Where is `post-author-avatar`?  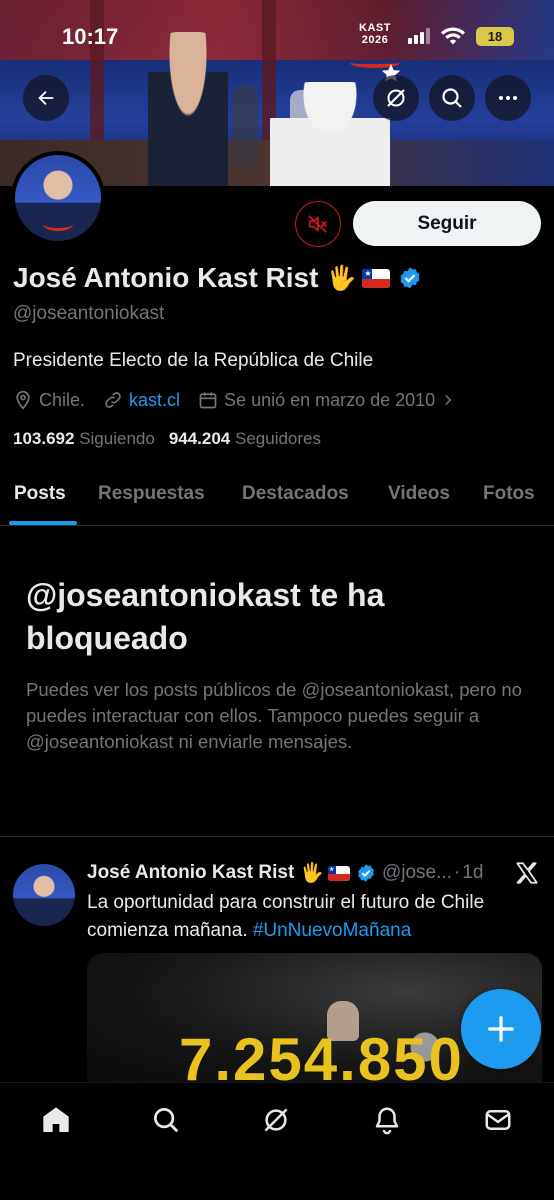
post-author-avatar is located at coordinates (44, 895).